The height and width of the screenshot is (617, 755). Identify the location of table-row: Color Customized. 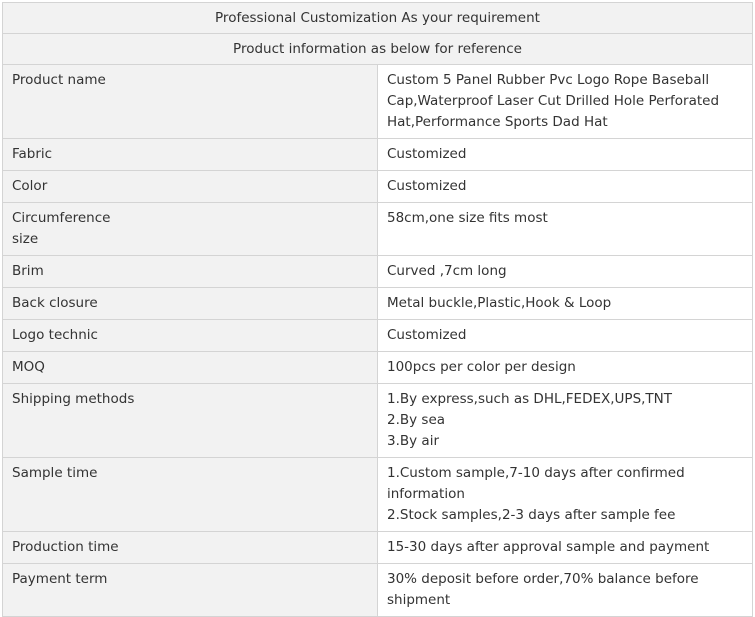
(377, 186).